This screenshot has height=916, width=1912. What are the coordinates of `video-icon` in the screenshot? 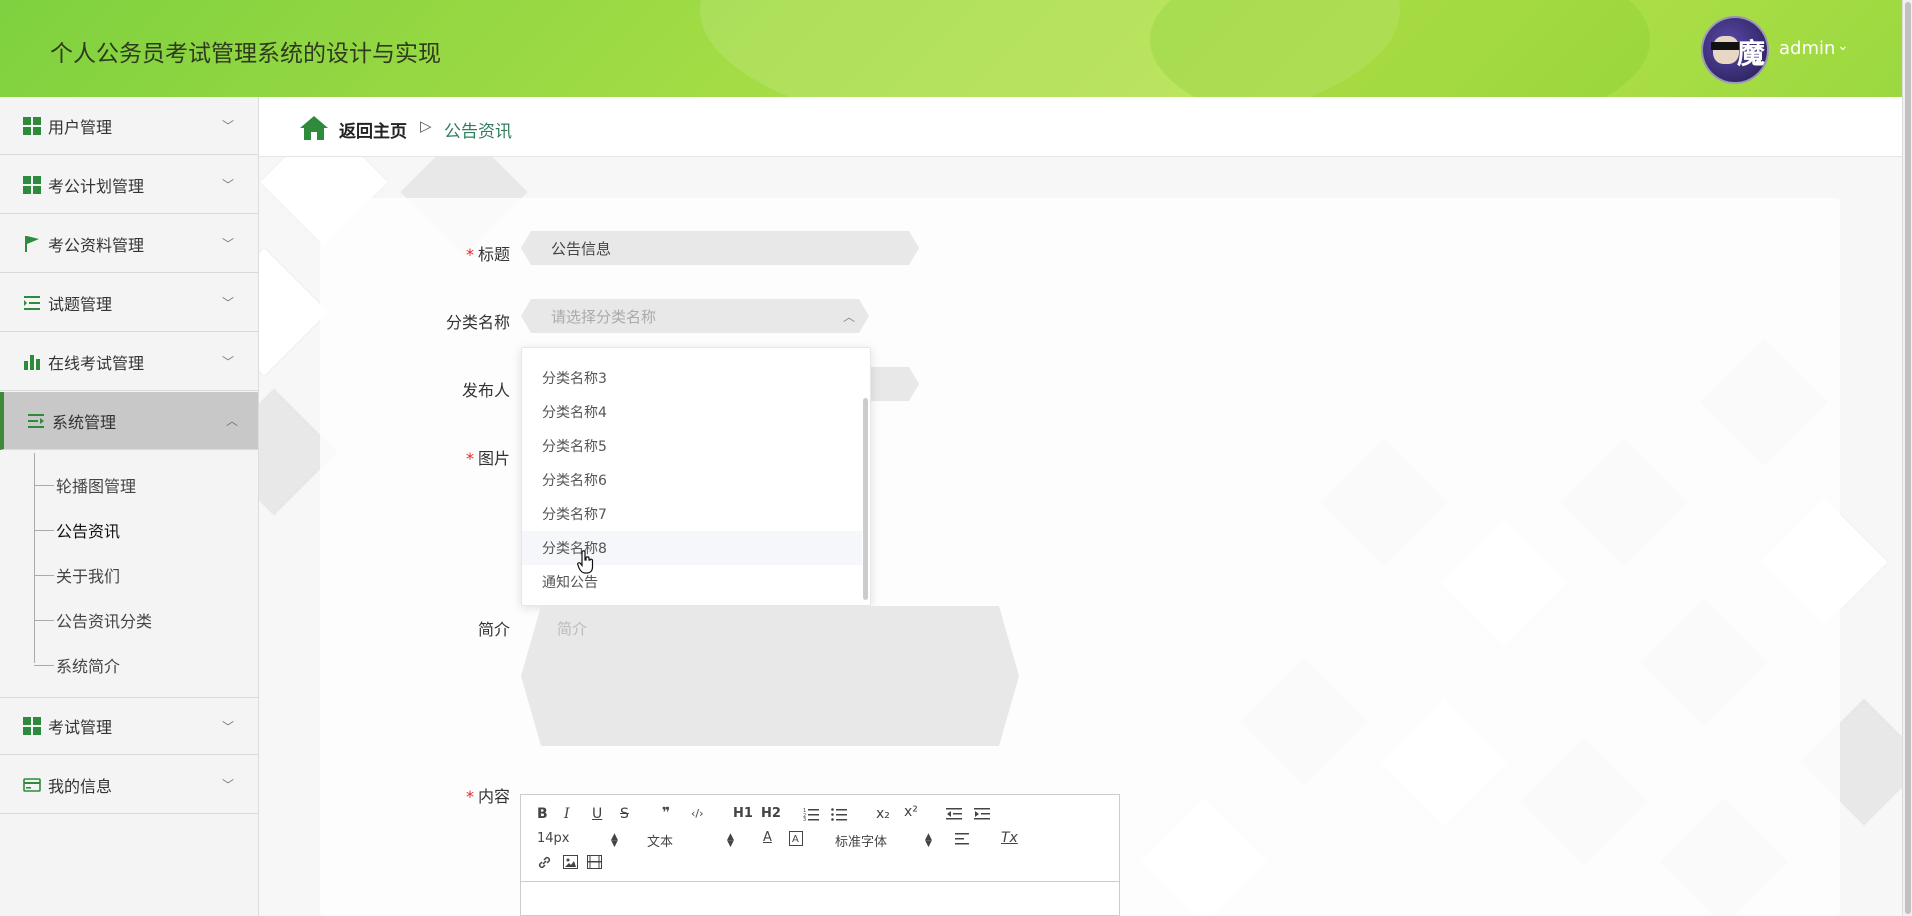 It's located at (594, 862).